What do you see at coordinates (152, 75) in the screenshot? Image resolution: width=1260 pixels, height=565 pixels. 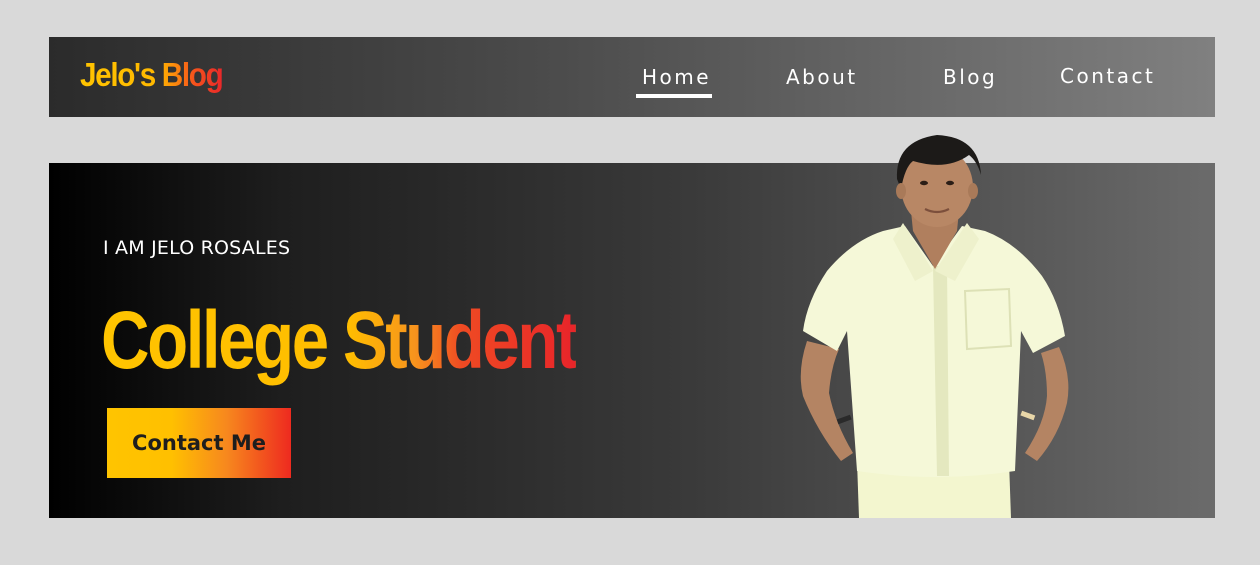 I see `site-logo: Jelo's Blog` at bounding box center [152, 75].